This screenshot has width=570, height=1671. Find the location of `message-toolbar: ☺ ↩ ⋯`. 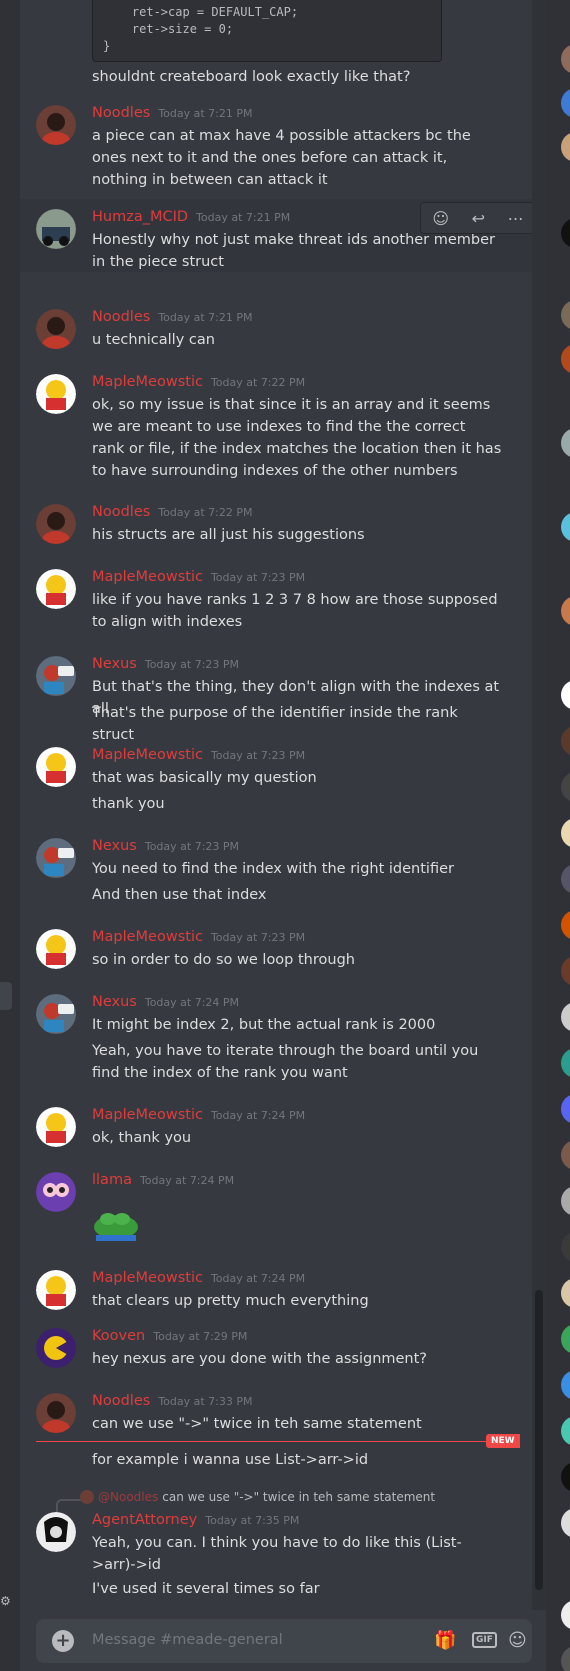

message-toolbar: ☺ ↩ ⋯ is located at coordinates (476, 218).